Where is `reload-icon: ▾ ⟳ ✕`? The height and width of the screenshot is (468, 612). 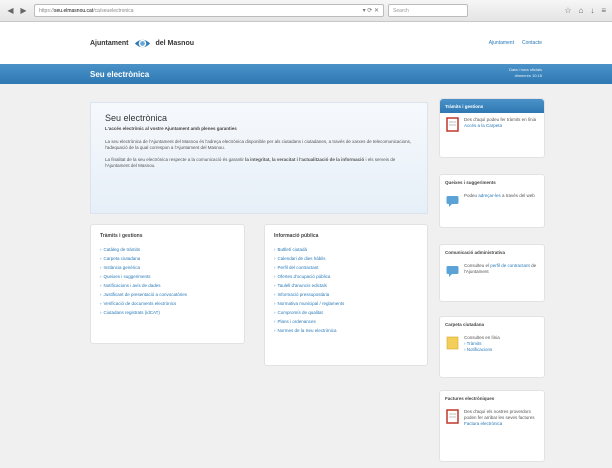 reload-icon: ▾ ⟳ ✕ is located at coordinates (371, 10).